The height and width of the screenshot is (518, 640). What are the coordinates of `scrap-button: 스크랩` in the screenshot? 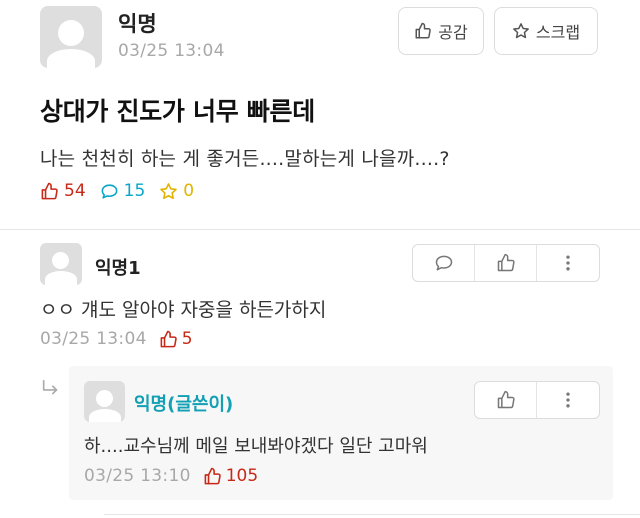 It's located at (546, 31).